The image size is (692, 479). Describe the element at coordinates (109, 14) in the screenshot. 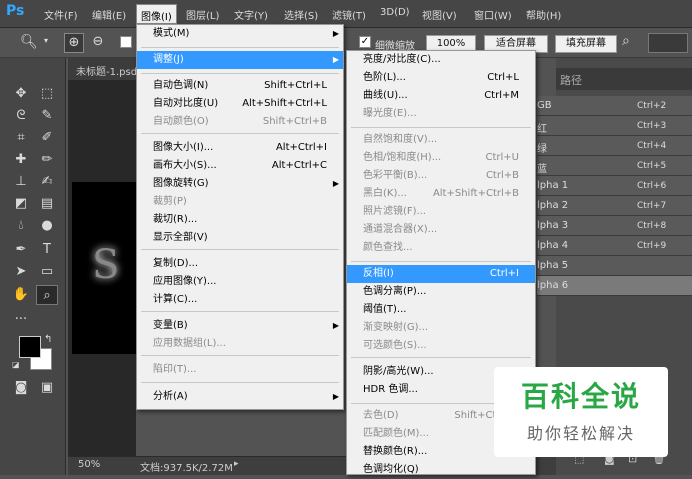

I see `menu-edit: 编辑(E)` at that location.